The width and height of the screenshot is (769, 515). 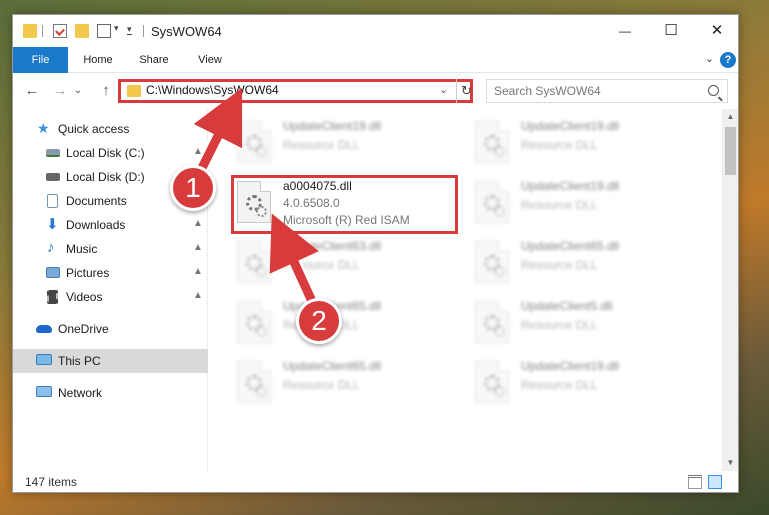 What do you see at coordinates (319, 321) in the screenshot?
I see `step-2-badge: 2` at bounding box center [319, 321].